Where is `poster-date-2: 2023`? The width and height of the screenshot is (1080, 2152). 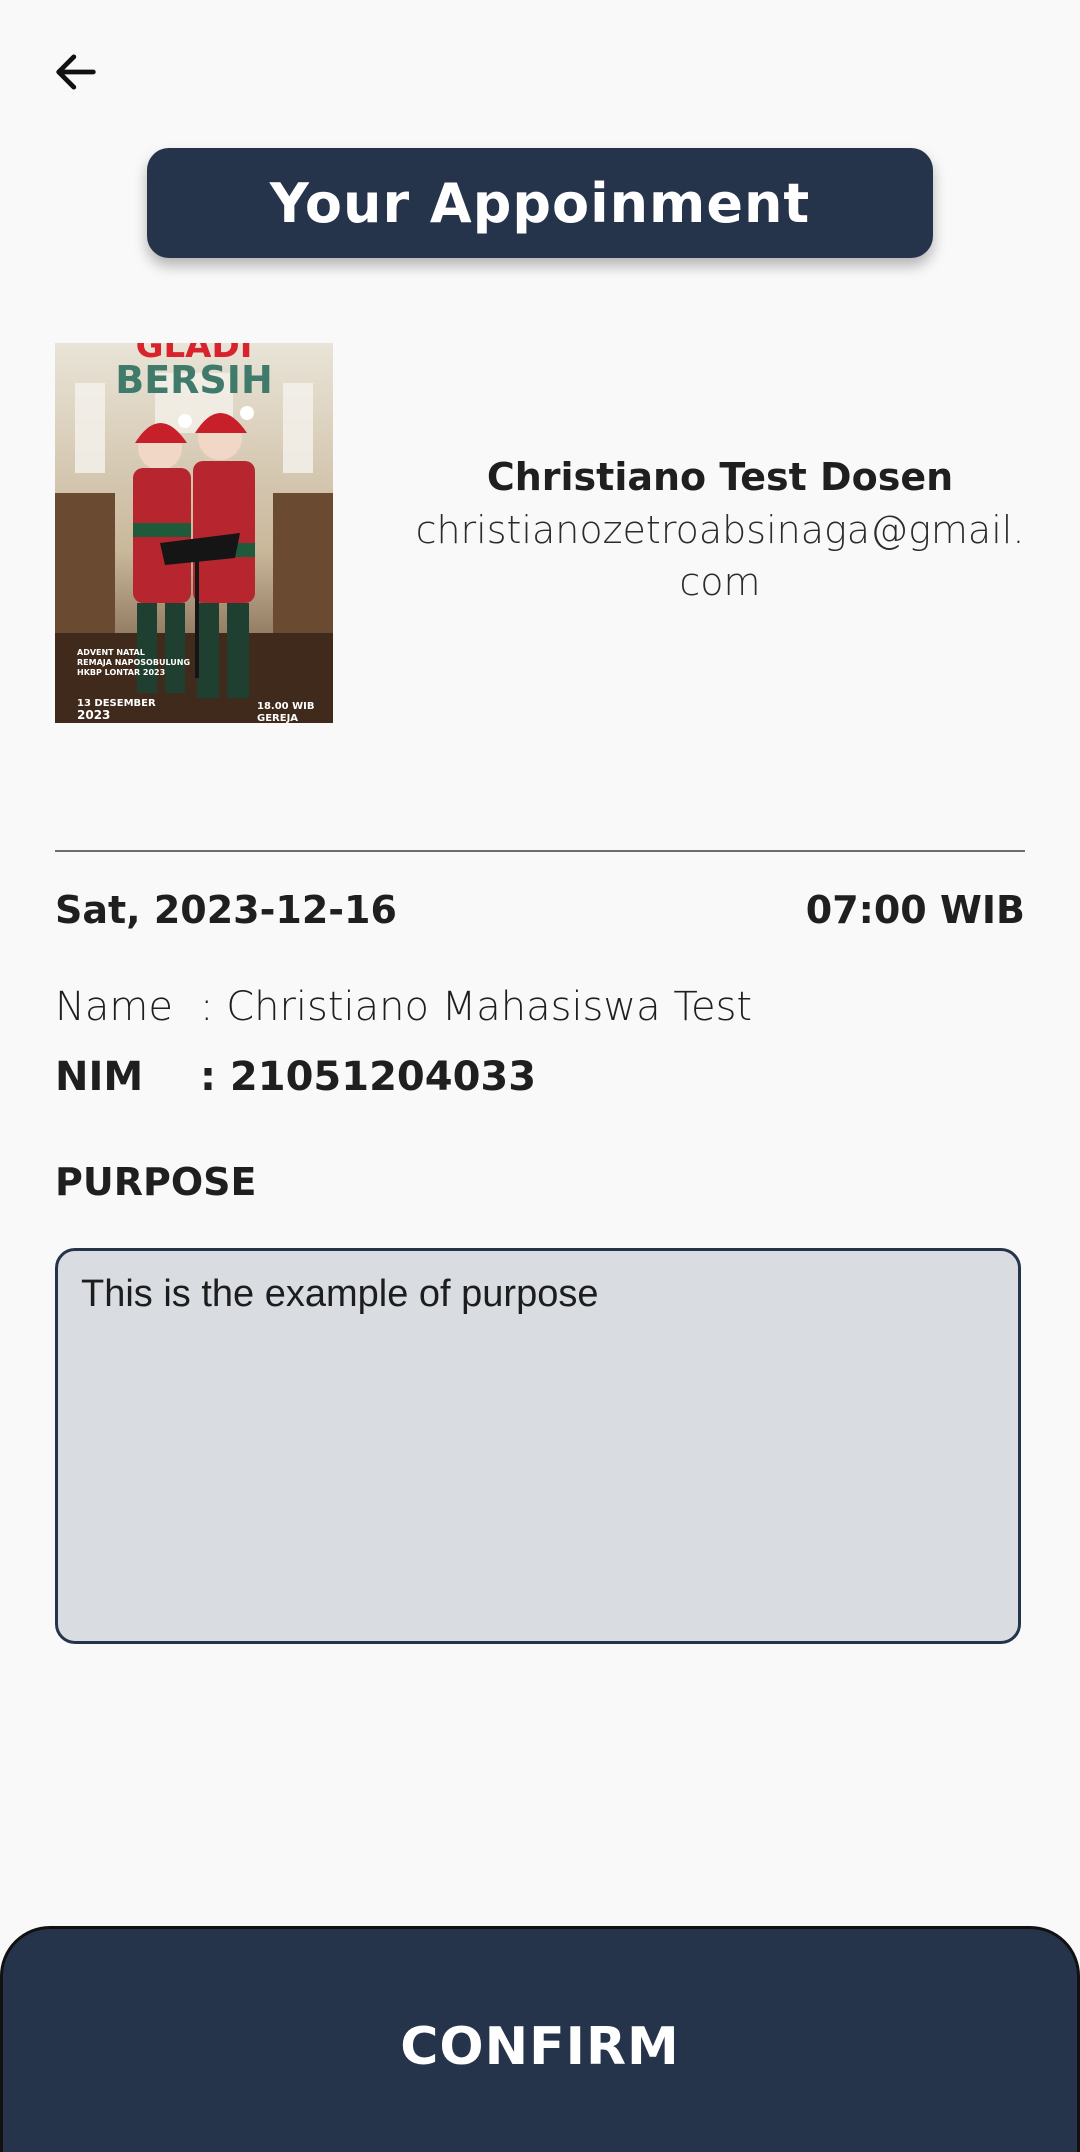 poster-date-2: 2023 is located at coordinates (93, 715).